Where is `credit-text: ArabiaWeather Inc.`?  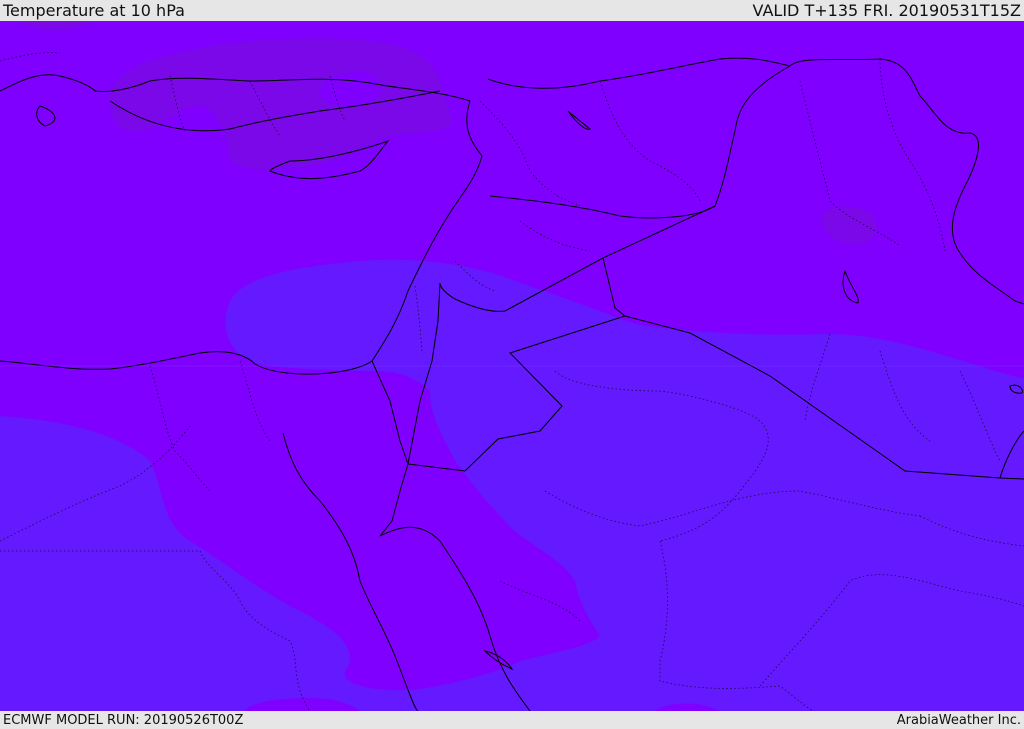
credit-text: ArabiaWeather Inc. is located at coordinates (958, 720).